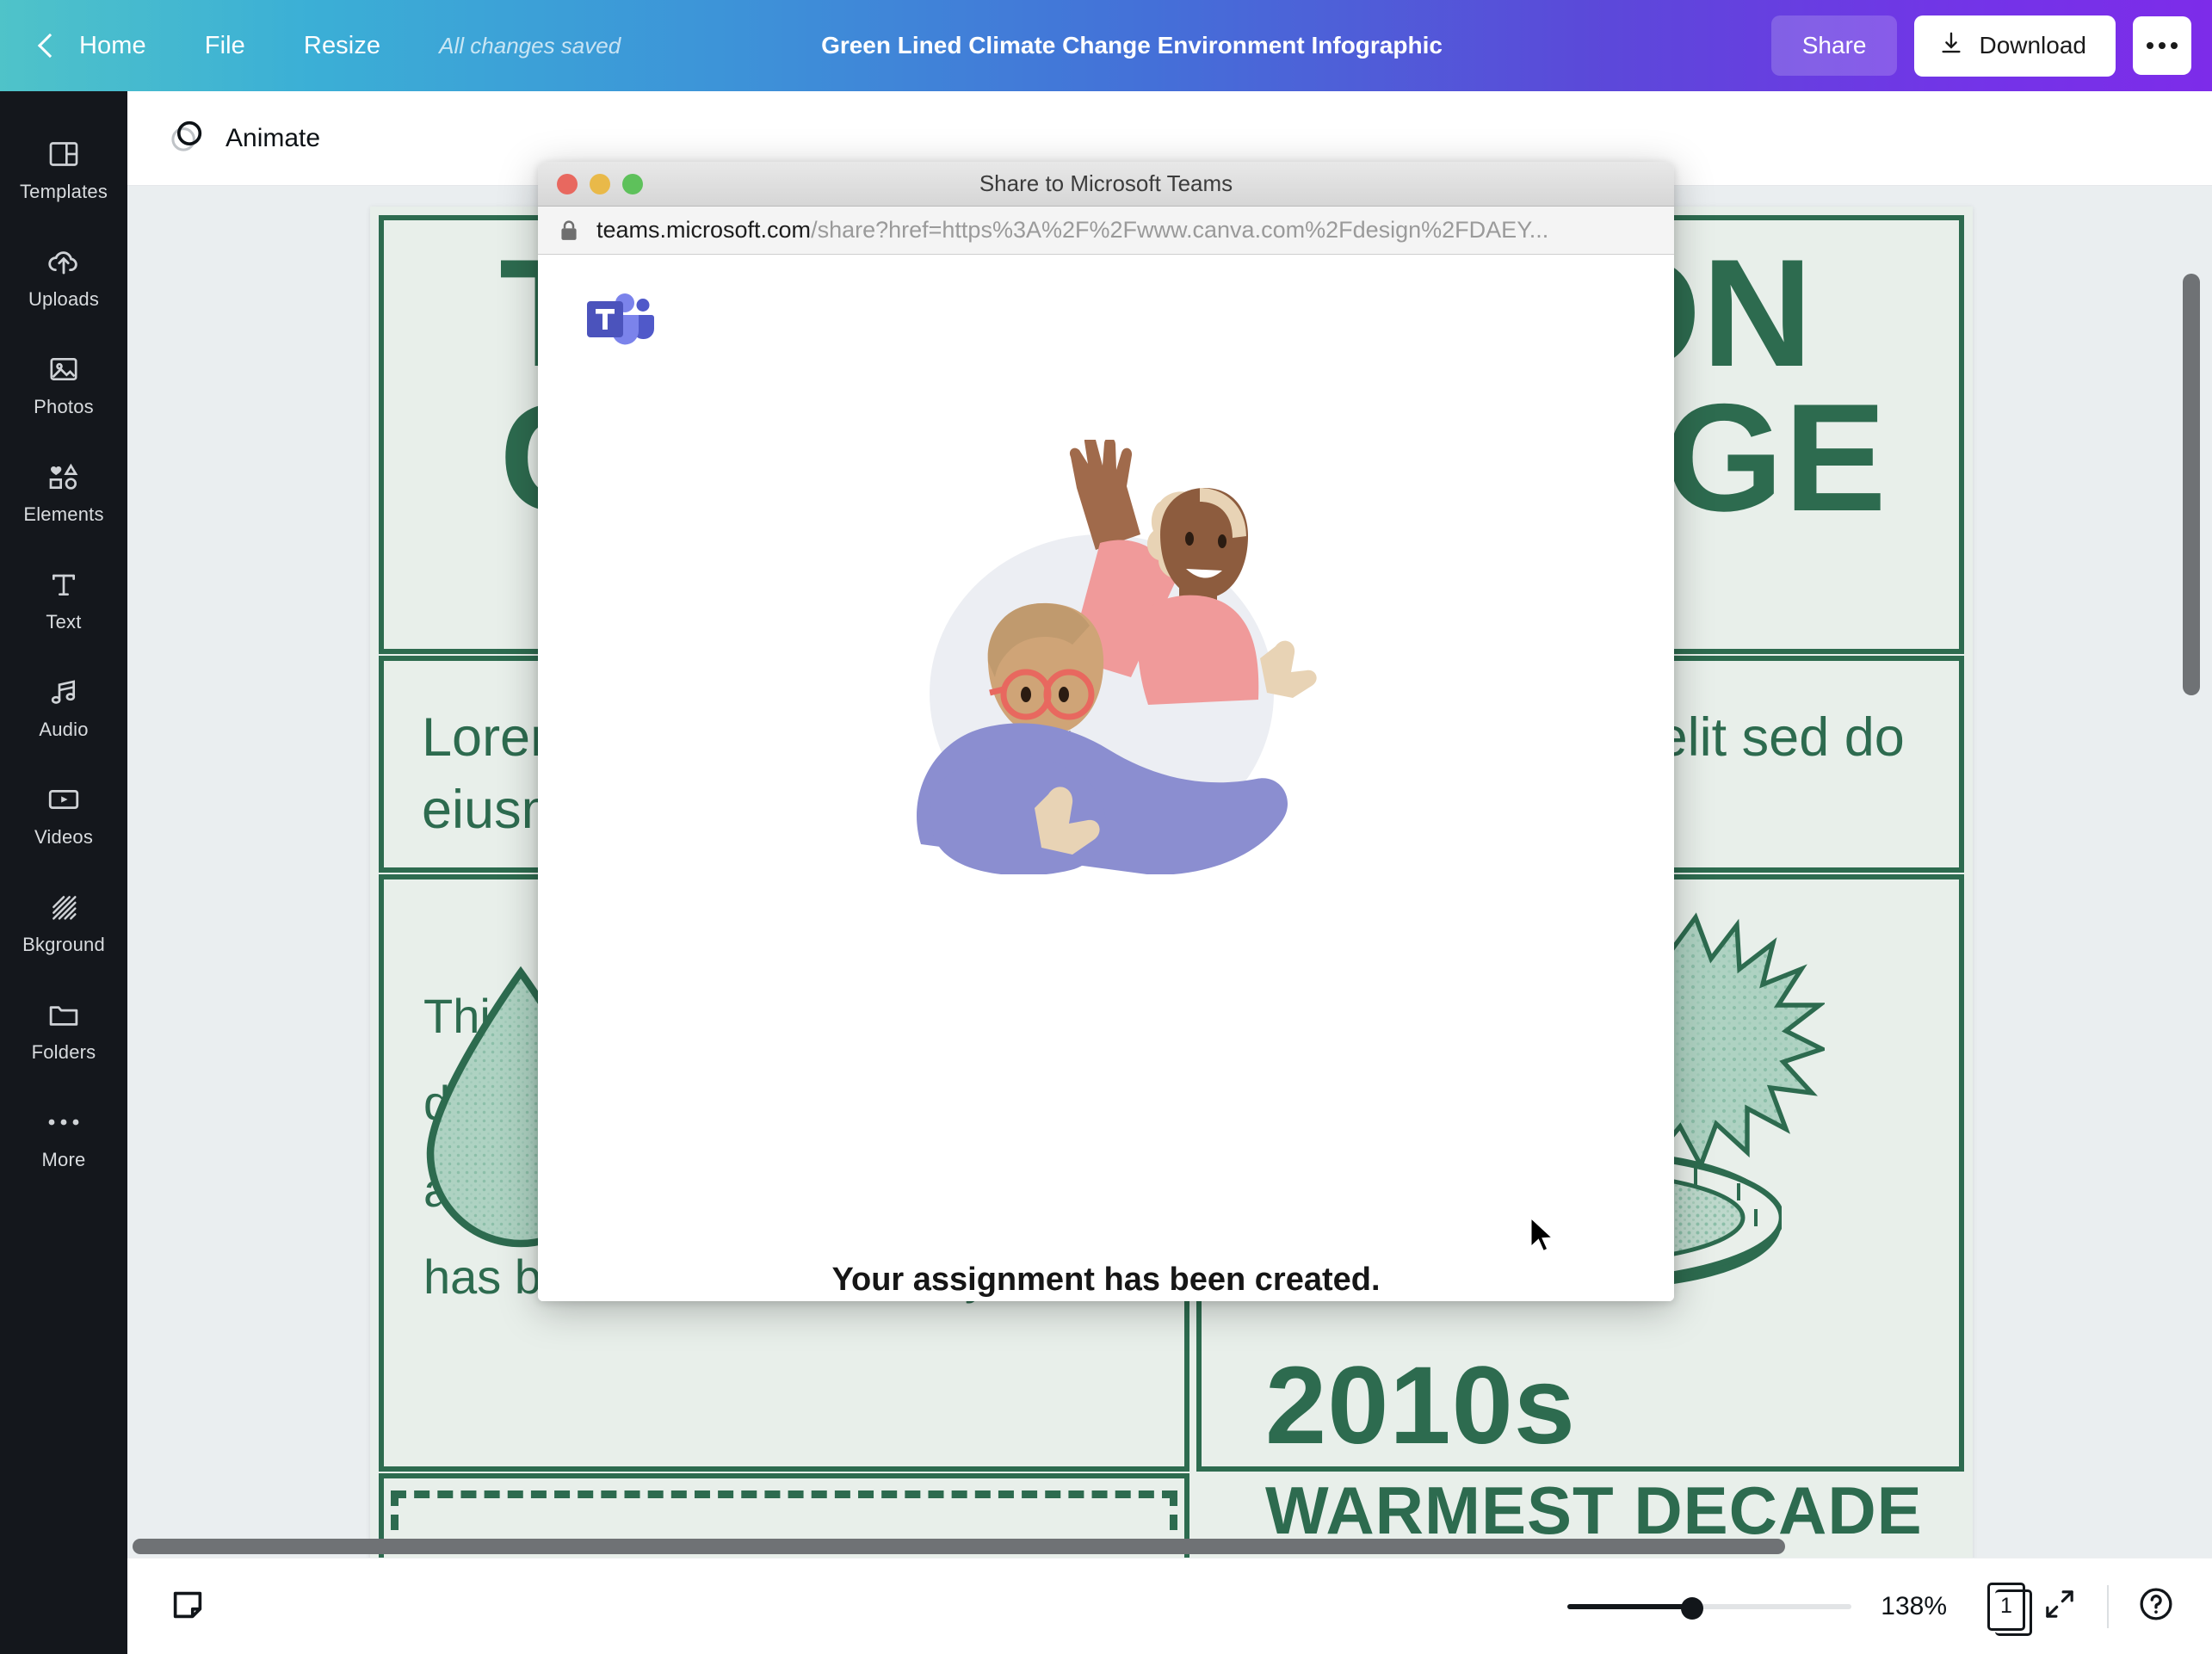 The width and height of the screenshot is (2212, 1654). I want to click on sidebar-item-videos: Videos, so click(64, 814).